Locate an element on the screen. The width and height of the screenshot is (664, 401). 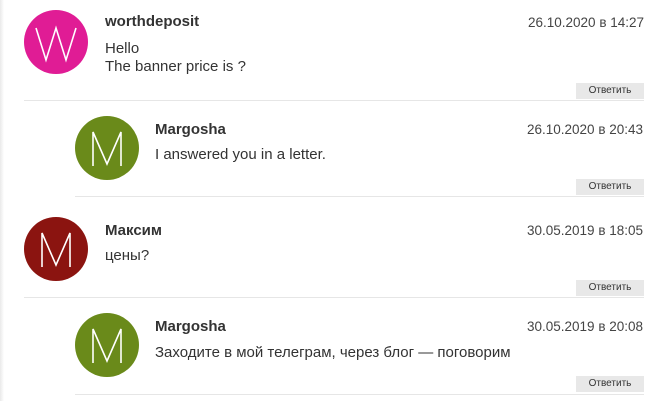
avatar-letter-w-icon is located at coordinates (56, 42).